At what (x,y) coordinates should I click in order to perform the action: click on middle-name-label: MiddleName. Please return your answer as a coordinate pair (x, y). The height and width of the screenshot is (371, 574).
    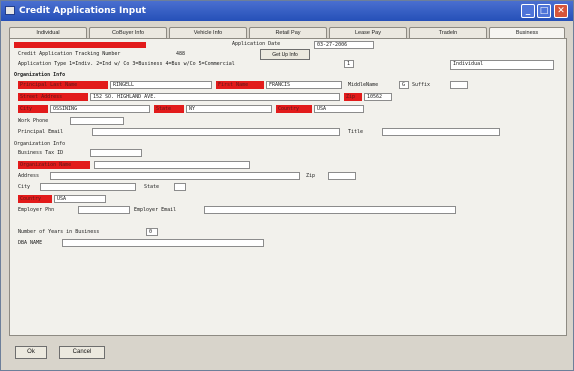
    Looking at the image, I should click on (363, 85).